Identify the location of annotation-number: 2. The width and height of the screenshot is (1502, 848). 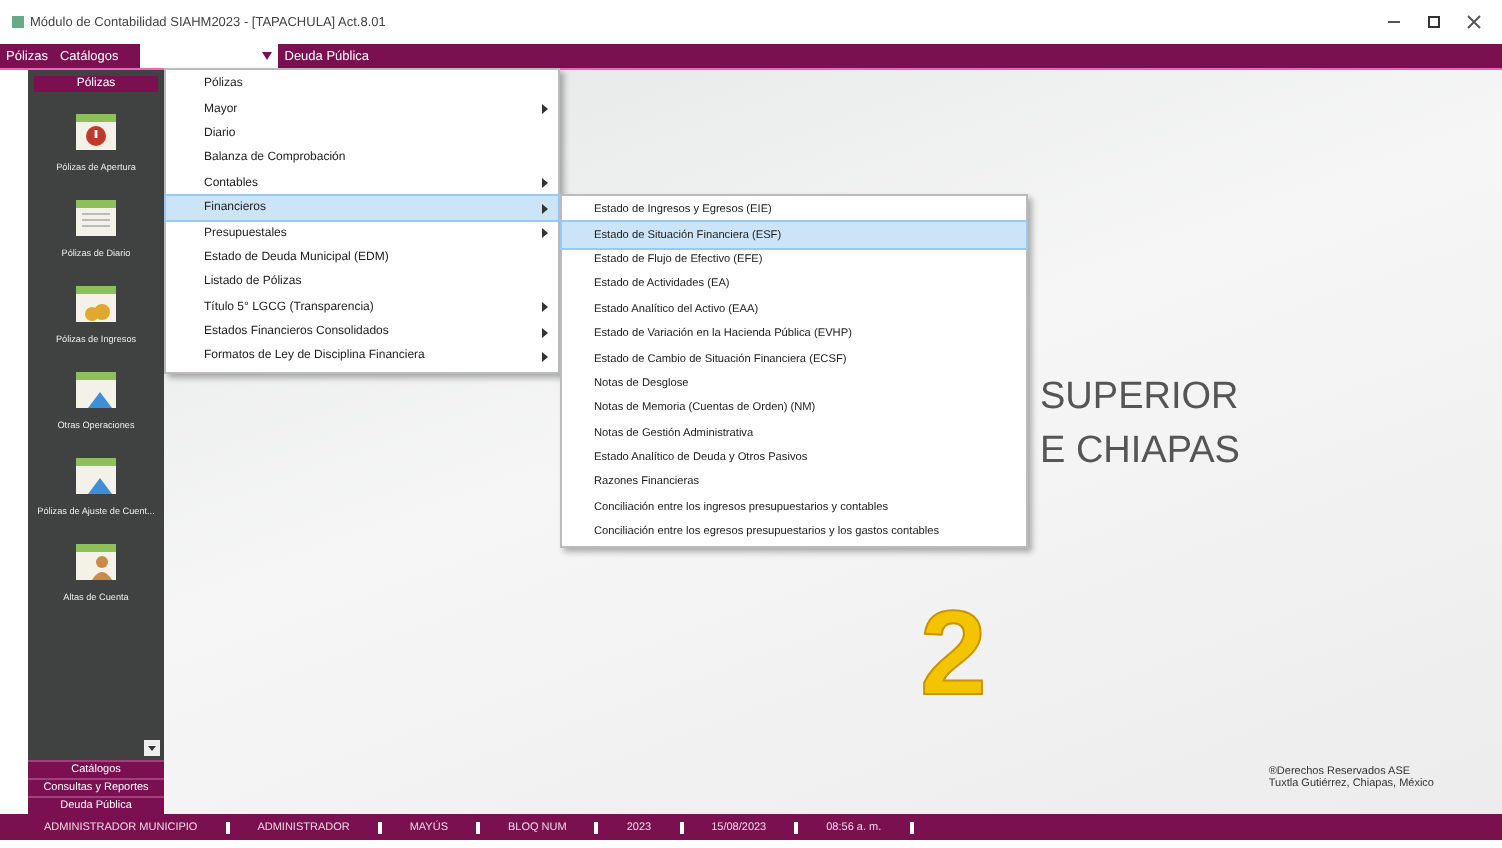
(953, 654).